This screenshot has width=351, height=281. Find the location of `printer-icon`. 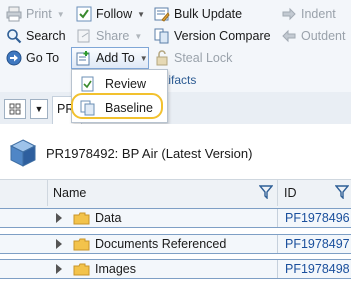

printer-icon is located at coordinates (14, 14).